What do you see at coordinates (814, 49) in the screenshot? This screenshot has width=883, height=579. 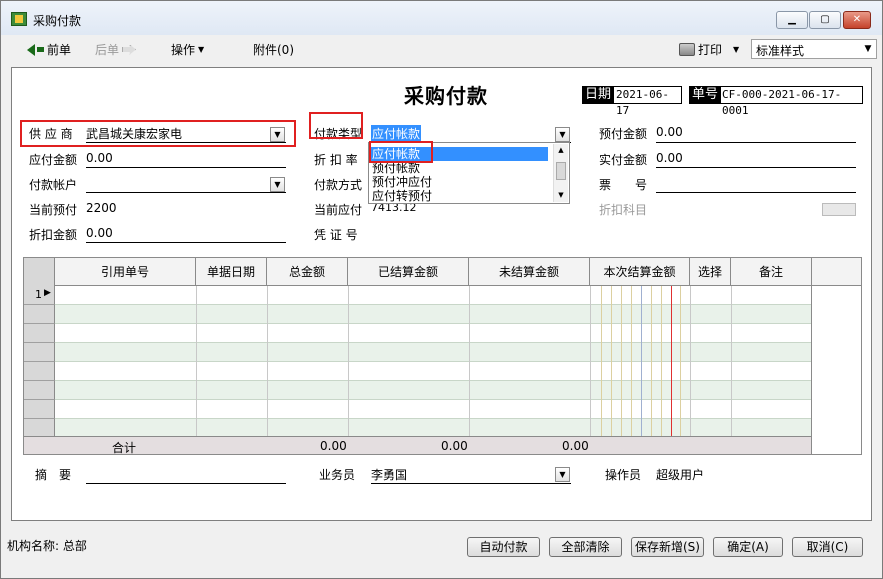 I see `print-style-select: 标准样式 ▼` at bounding box center [814, 49].